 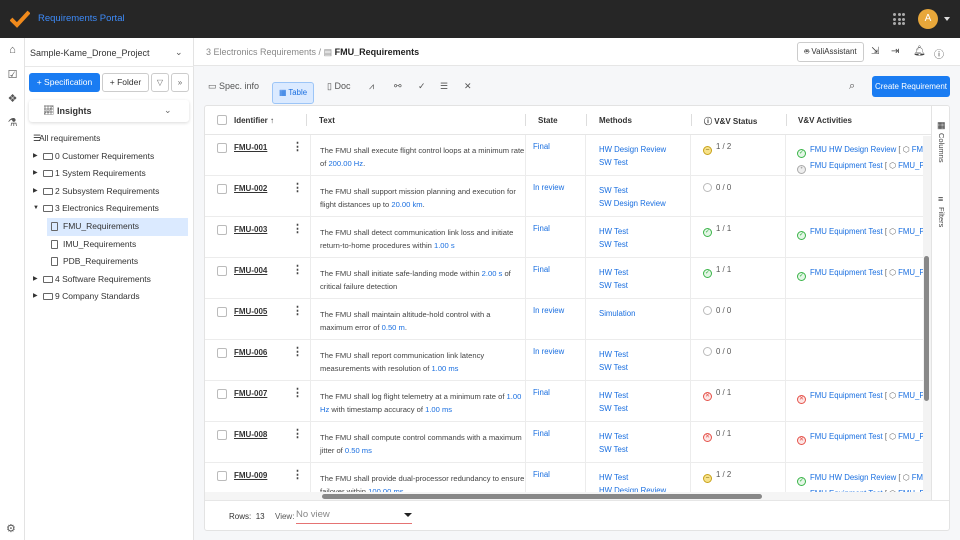 What do you see at coordinates (250, 147) in the screenshot?
I see `requirement-id-link: FMU-001` at bounding box center [250, 147].